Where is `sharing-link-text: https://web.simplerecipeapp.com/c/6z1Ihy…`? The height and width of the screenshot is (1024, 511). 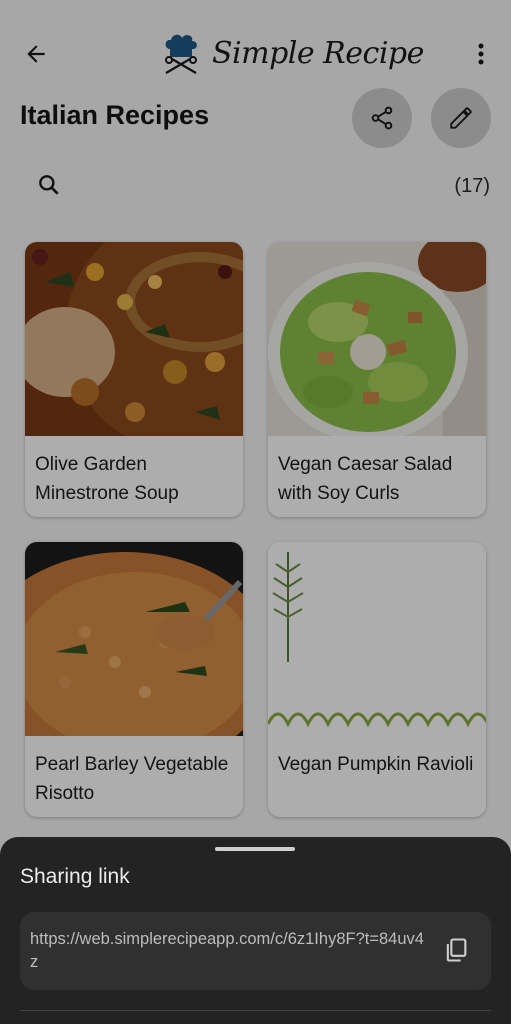
sharing-link-text: https://web.simplerecipeapp.com/c/6z1Ihy… is located at coordinates (227, 950).